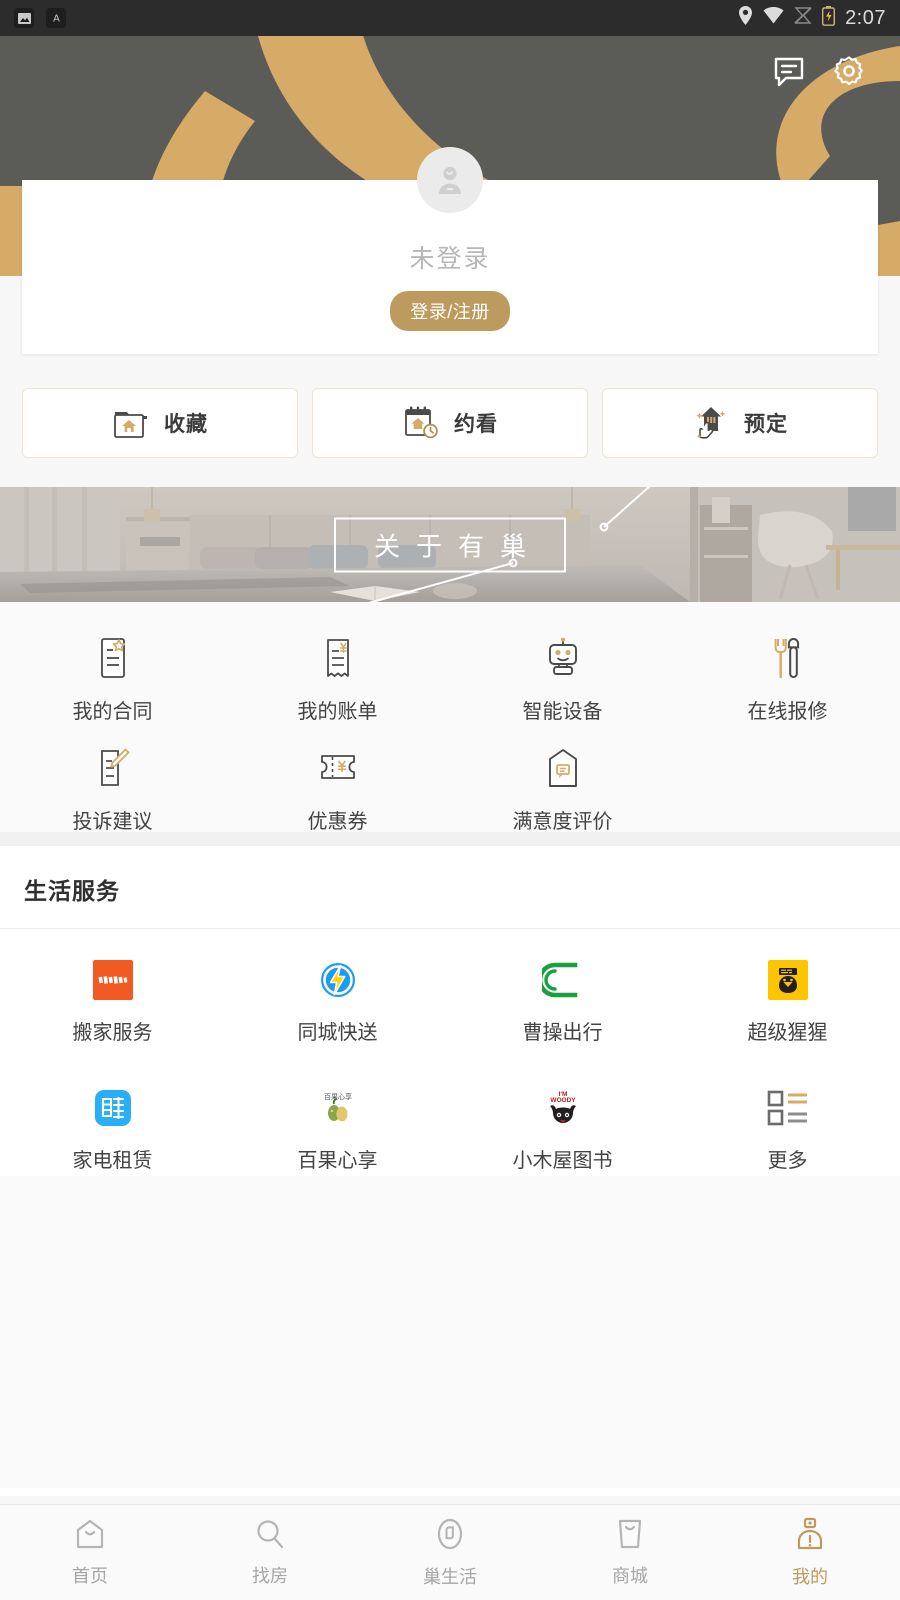 The image size is (900, 1600). What do you see at coordinates (766, 424) in the screenshot?
I see `quick-action-label: 预定` at bounding box center [766, 424].